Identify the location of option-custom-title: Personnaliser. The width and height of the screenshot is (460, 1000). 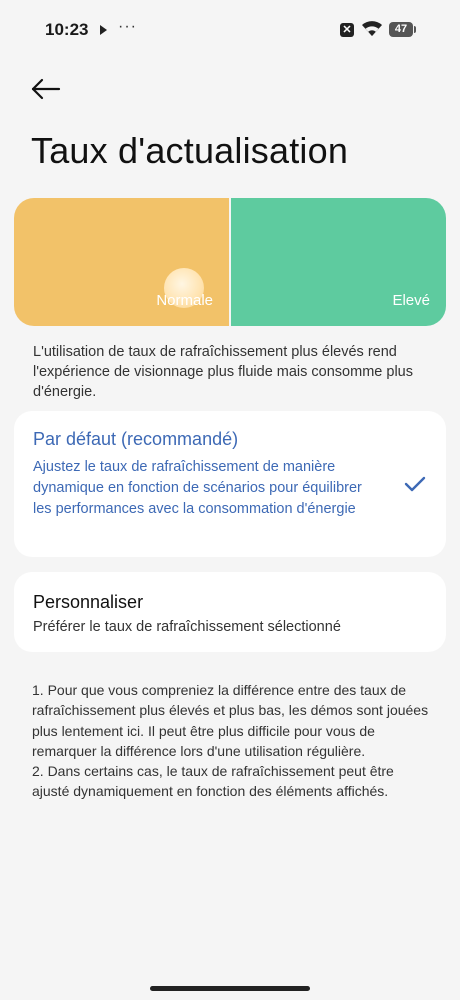
(88, 602).